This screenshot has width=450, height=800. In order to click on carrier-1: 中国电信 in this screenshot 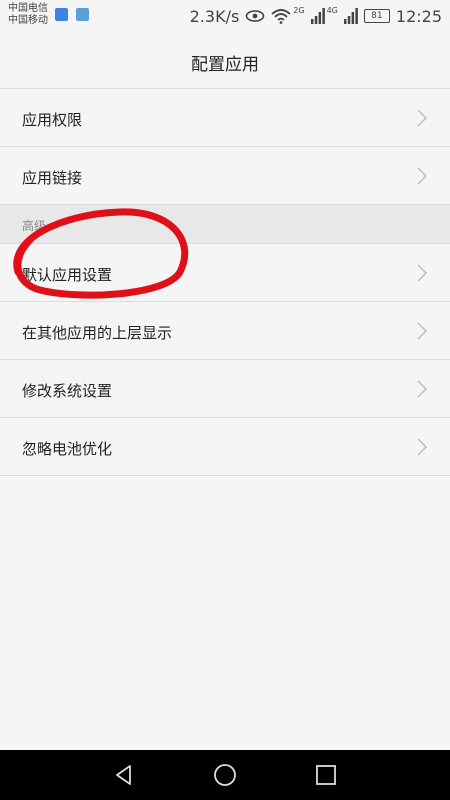, I will do `click(28, 8)`.